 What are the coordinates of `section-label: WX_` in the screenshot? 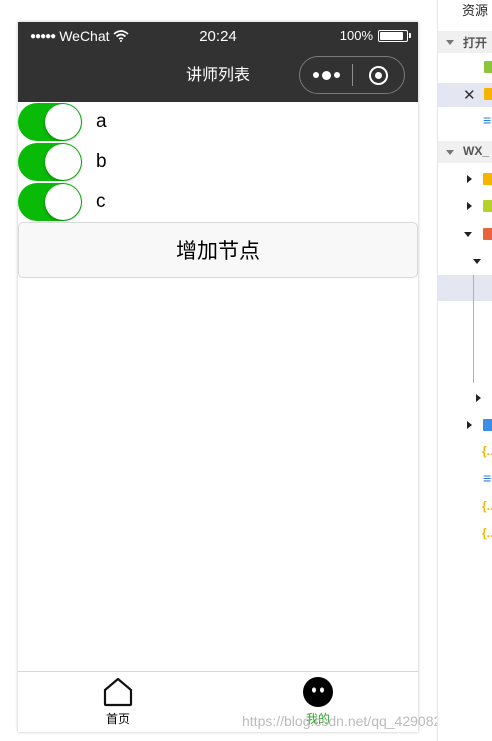 It's located at (476, 151).